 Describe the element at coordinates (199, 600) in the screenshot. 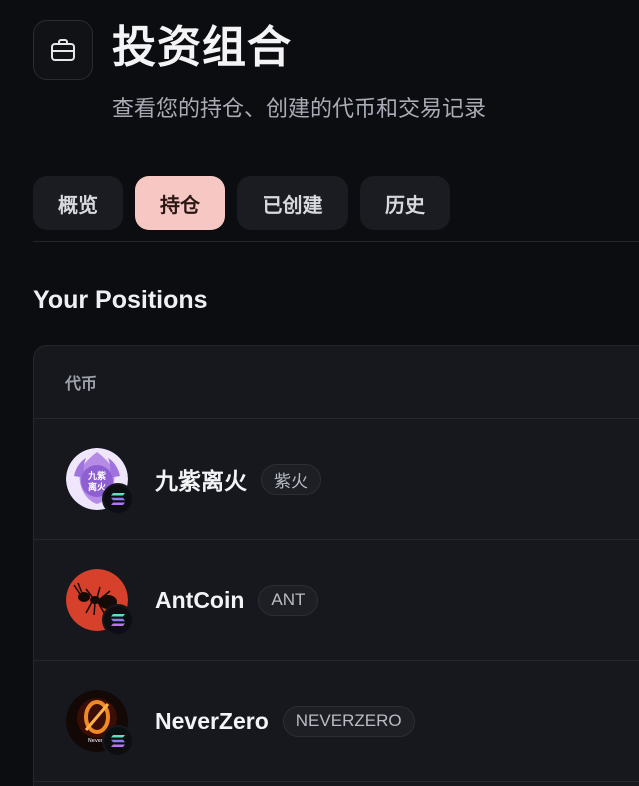

I see `token-name: AntCoin` at that location.